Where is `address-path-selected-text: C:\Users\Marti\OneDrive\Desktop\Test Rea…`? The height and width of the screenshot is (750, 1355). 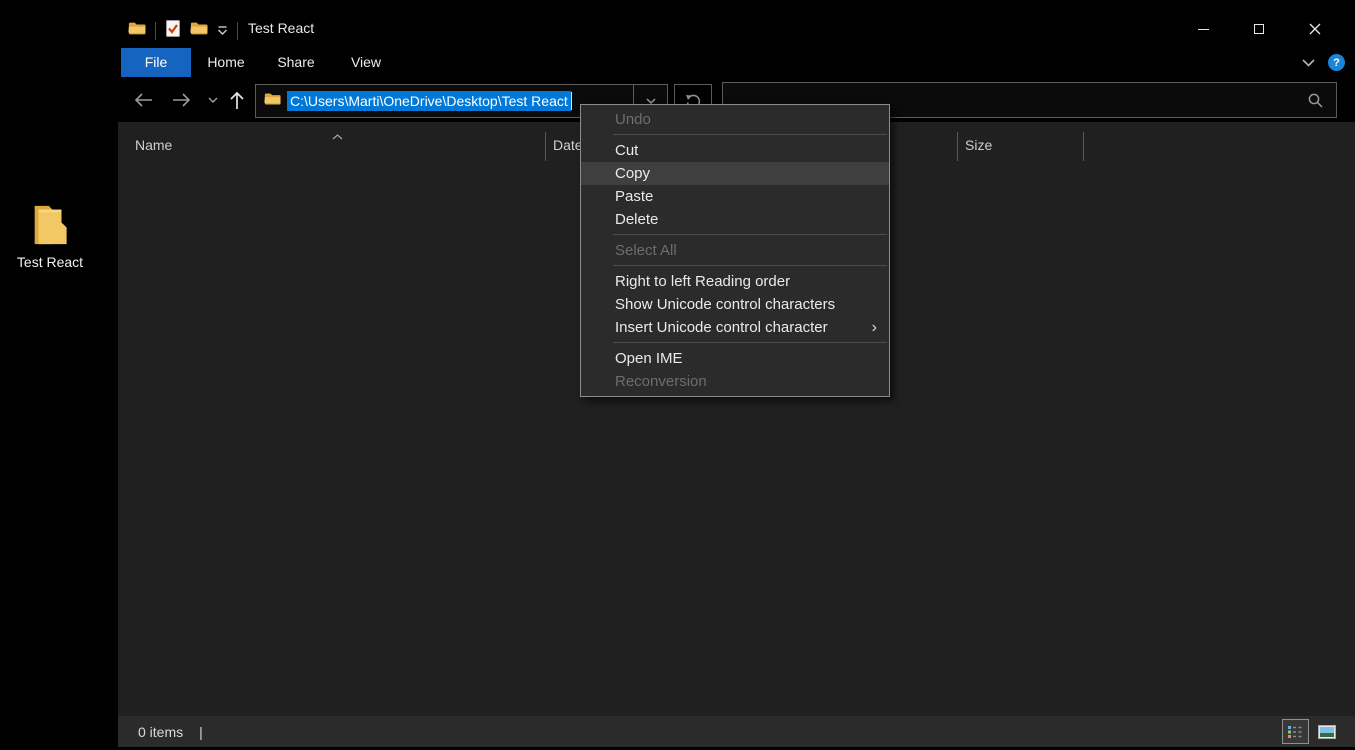
address-path-selected-text: C:\Users\Marti\OneDrive\Desktop\Test Rea… is located at coordinates (429, 101).